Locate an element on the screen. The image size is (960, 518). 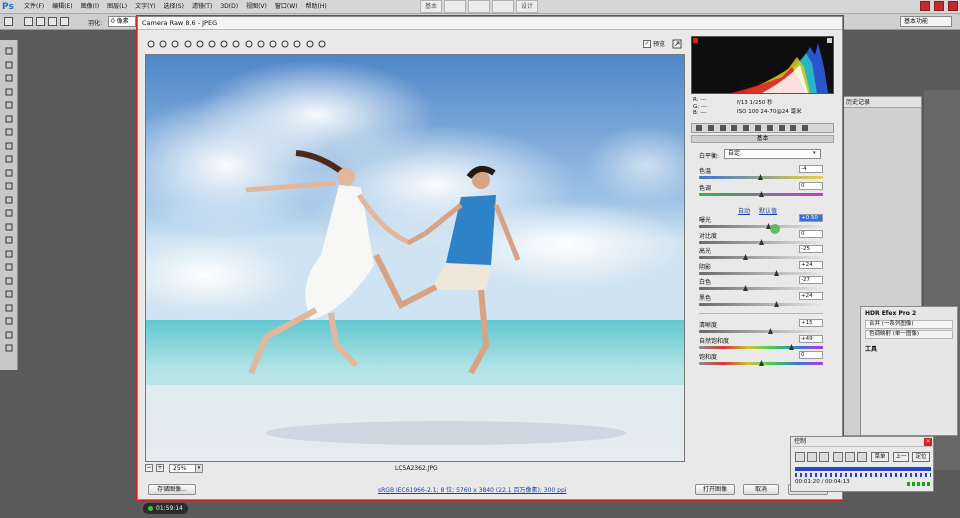
subtract-selection-icon is located at coordinates (52, 21).